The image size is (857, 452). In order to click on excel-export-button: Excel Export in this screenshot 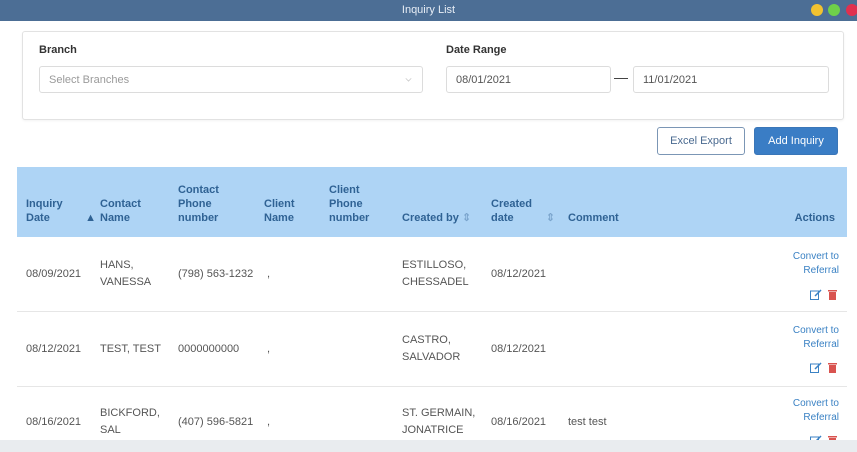, I will do `click(701, 141)`.